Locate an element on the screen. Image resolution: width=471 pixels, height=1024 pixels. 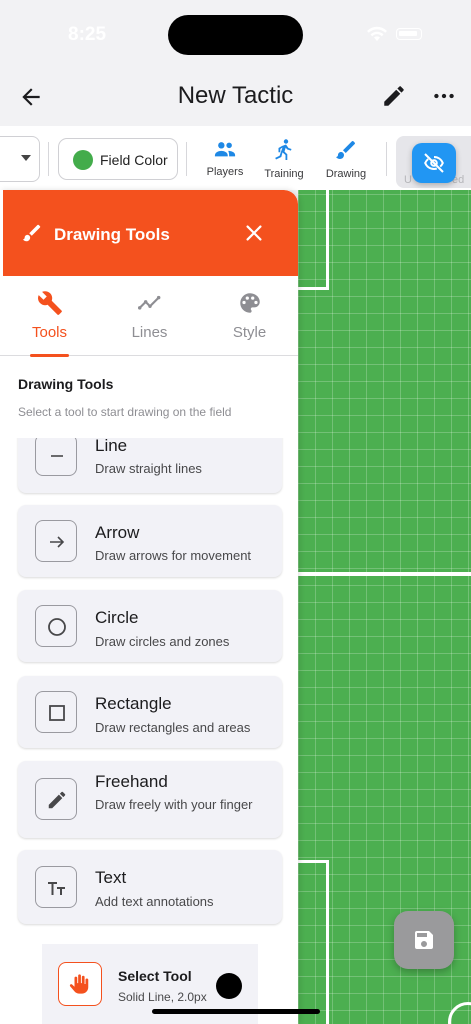
people-icon is located at coordinates (225, 149).